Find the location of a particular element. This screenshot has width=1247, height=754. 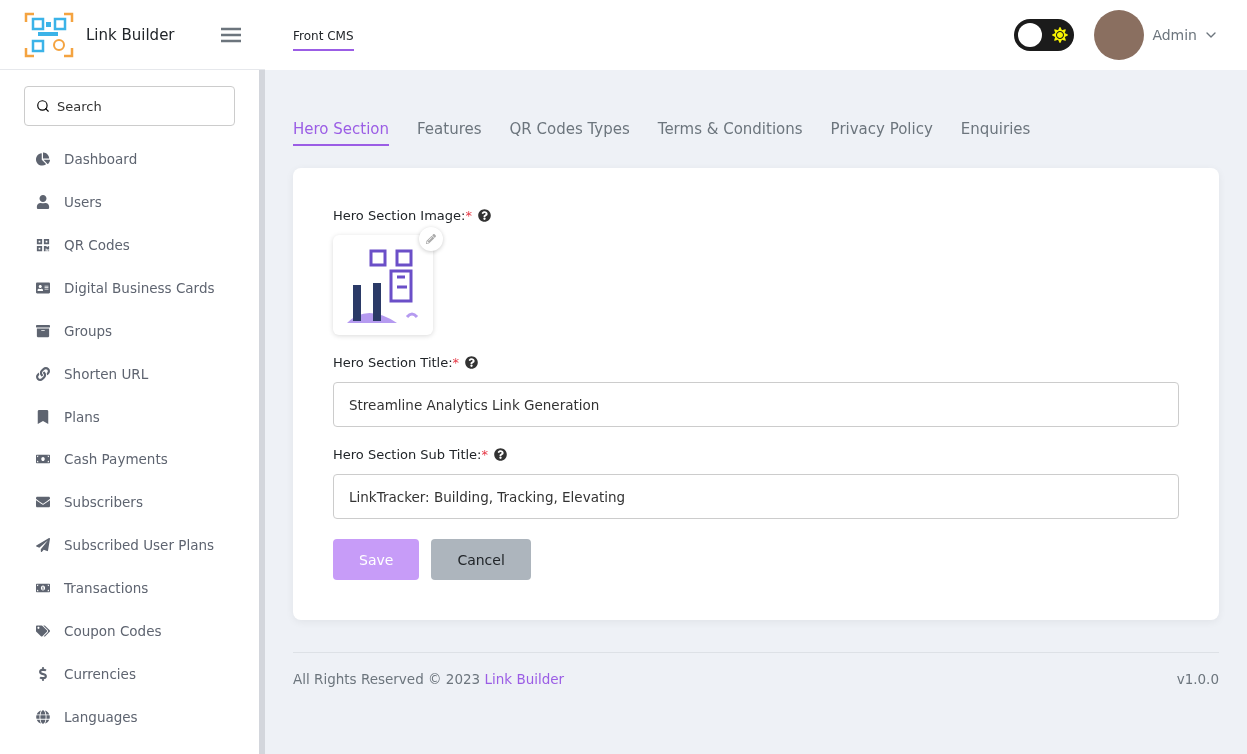

archive-icon is located at coordinates (43, 330).